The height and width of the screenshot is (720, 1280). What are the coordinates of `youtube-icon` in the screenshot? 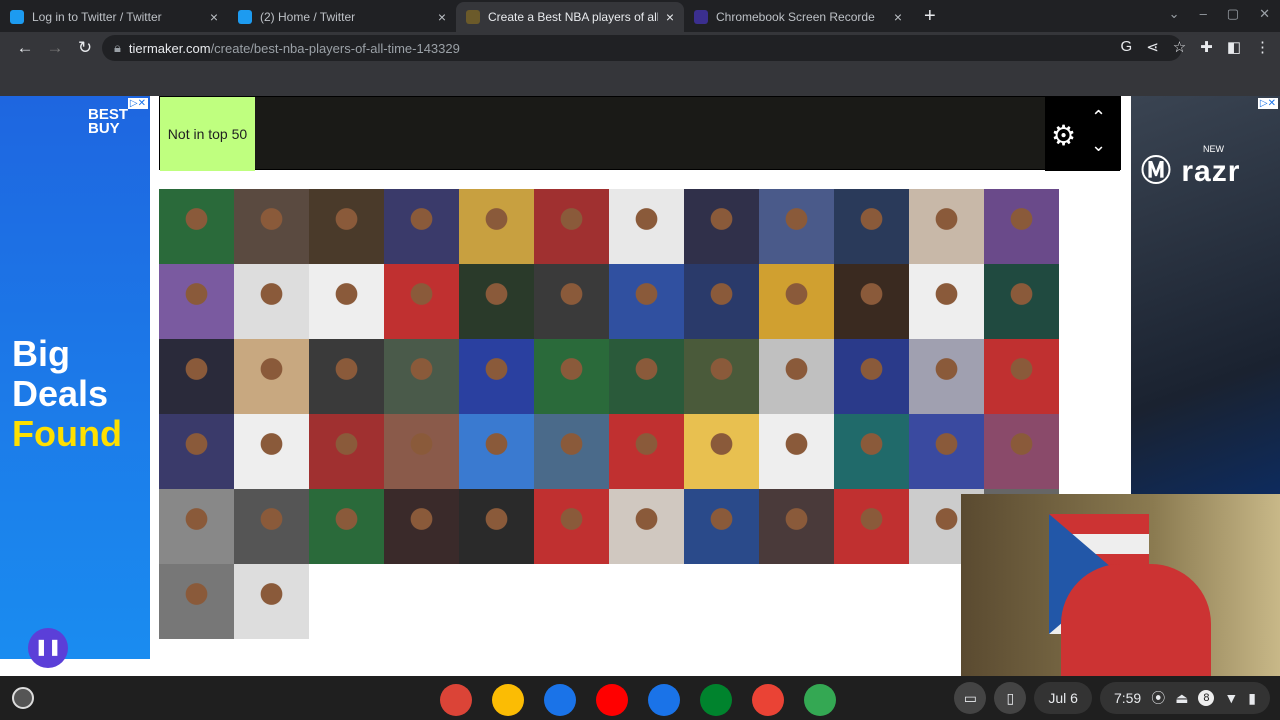 It's located at (612, 700).